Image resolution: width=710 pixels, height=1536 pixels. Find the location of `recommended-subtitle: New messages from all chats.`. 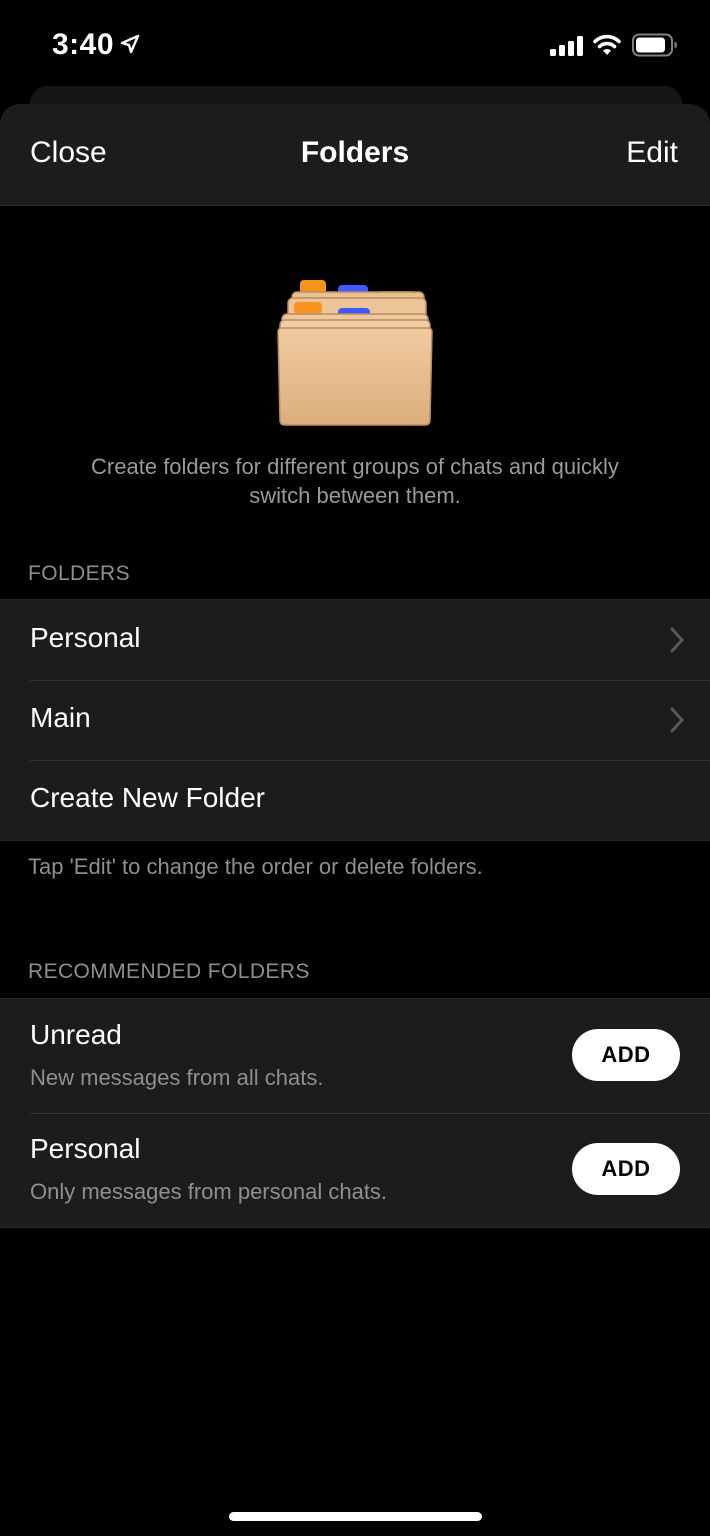

recommended-subtitle: New messages from all chats. is located at coordinates (177, 1077).